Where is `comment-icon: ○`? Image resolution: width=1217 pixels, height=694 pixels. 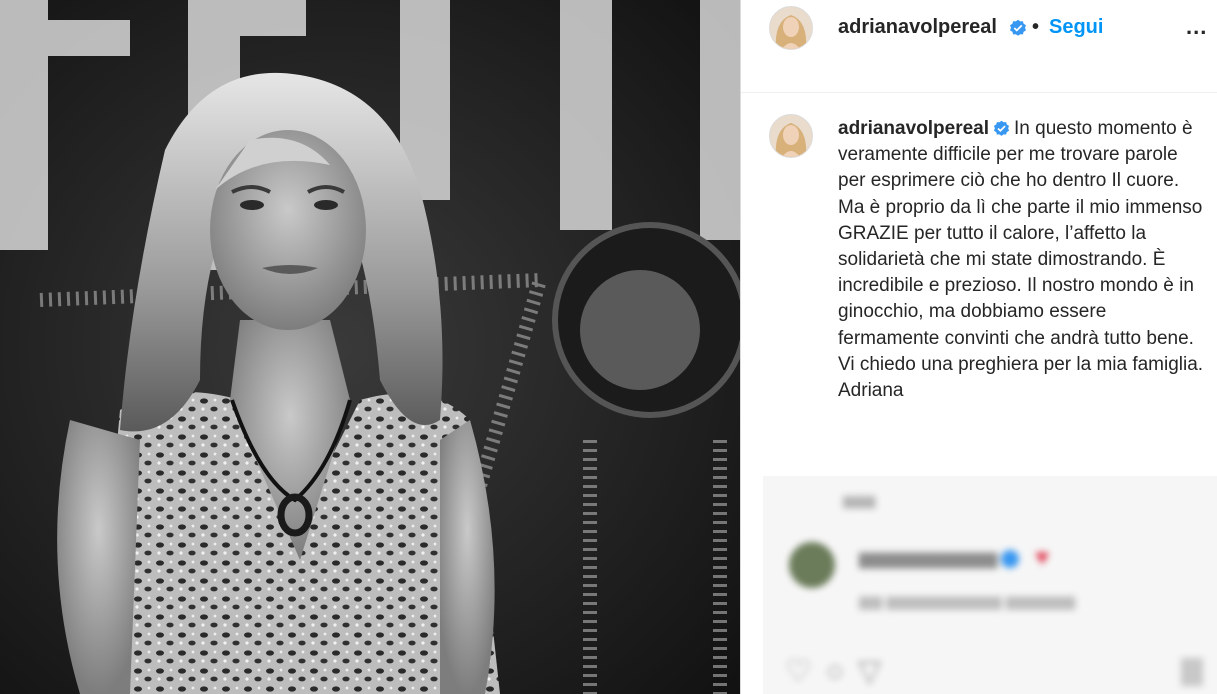 comment-icon: ○ is located at coordinates (842, 671).